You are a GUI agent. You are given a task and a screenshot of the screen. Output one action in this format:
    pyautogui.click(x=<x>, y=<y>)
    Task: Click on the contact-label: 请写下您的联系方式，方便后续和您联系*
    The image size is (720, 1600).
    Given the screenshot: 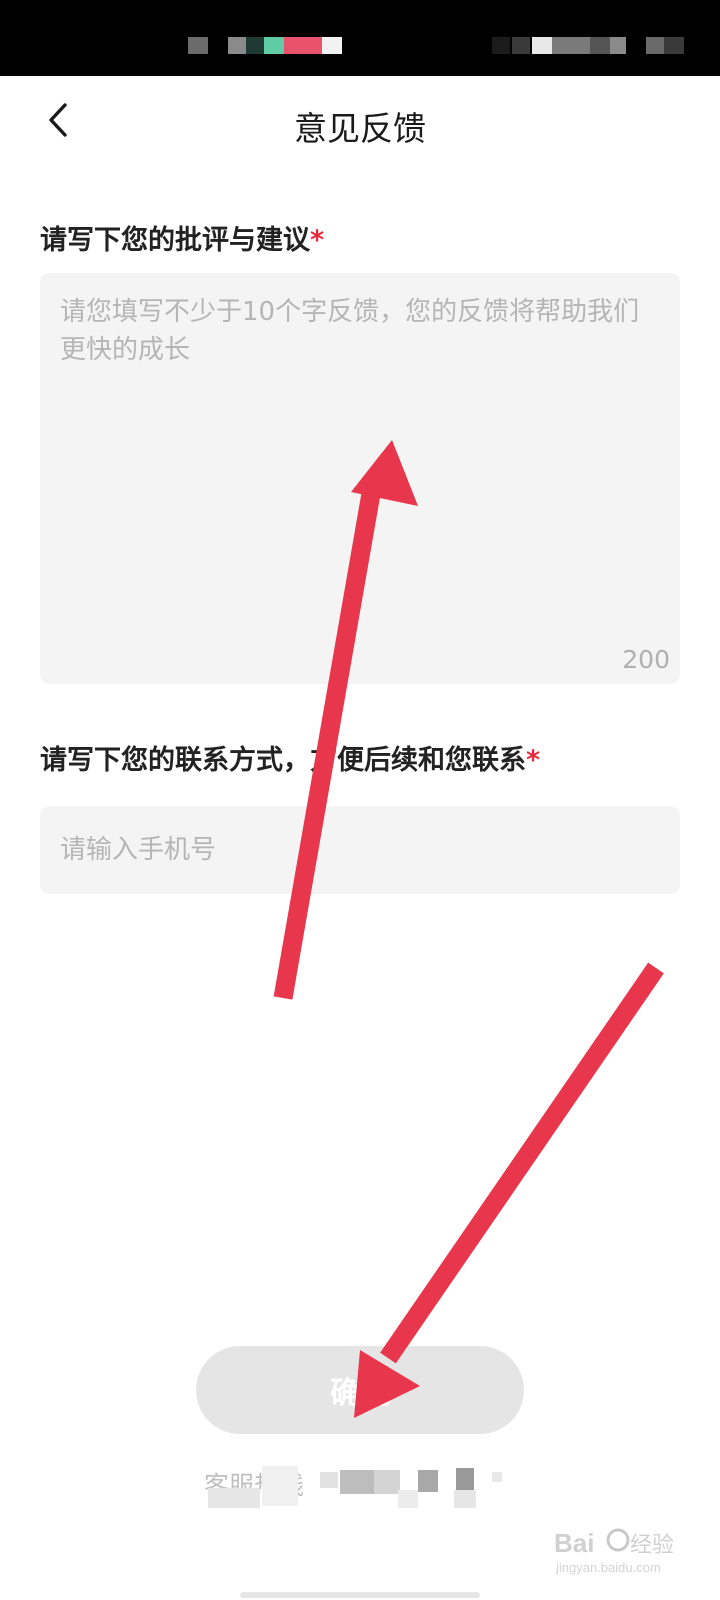 What is the action you would take?
    pyautogui.click(x=290, y=757)
    